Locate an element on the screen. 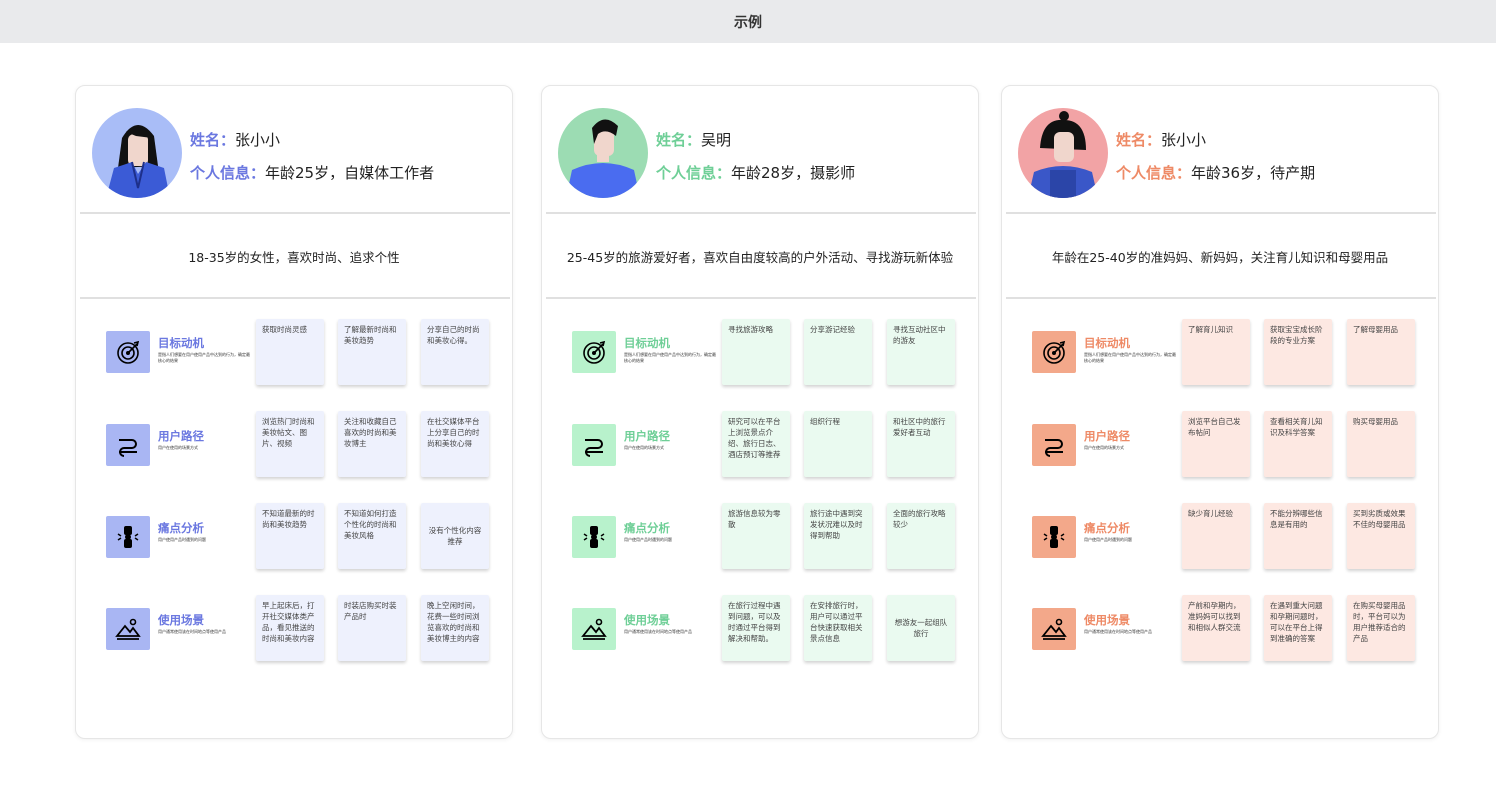 The height and width of the screenshot is (792, 1496). sticky-note: 浏览平台自己发布帖问 is located at coordinates (1216, 444).